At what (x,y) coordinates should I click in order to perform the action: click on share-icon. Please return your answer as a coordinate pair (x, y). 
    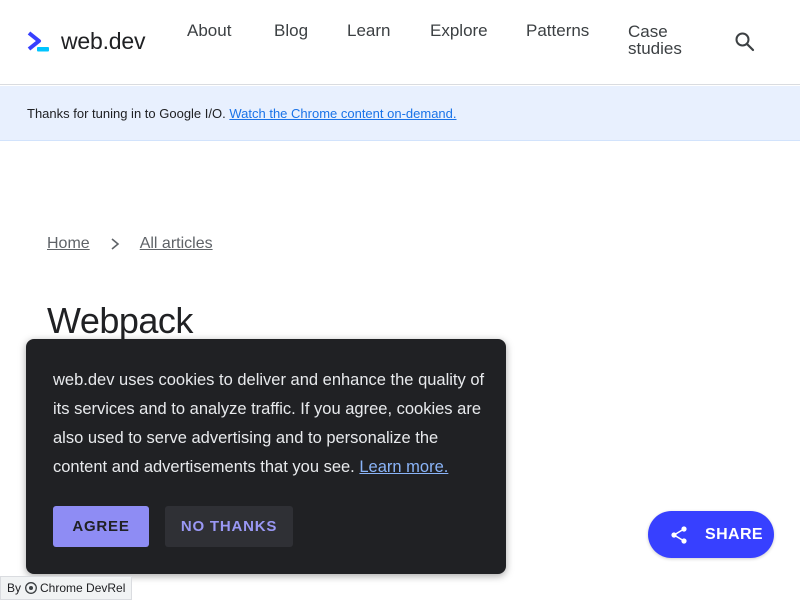
    Looking at the image, I should click on (679, 534).